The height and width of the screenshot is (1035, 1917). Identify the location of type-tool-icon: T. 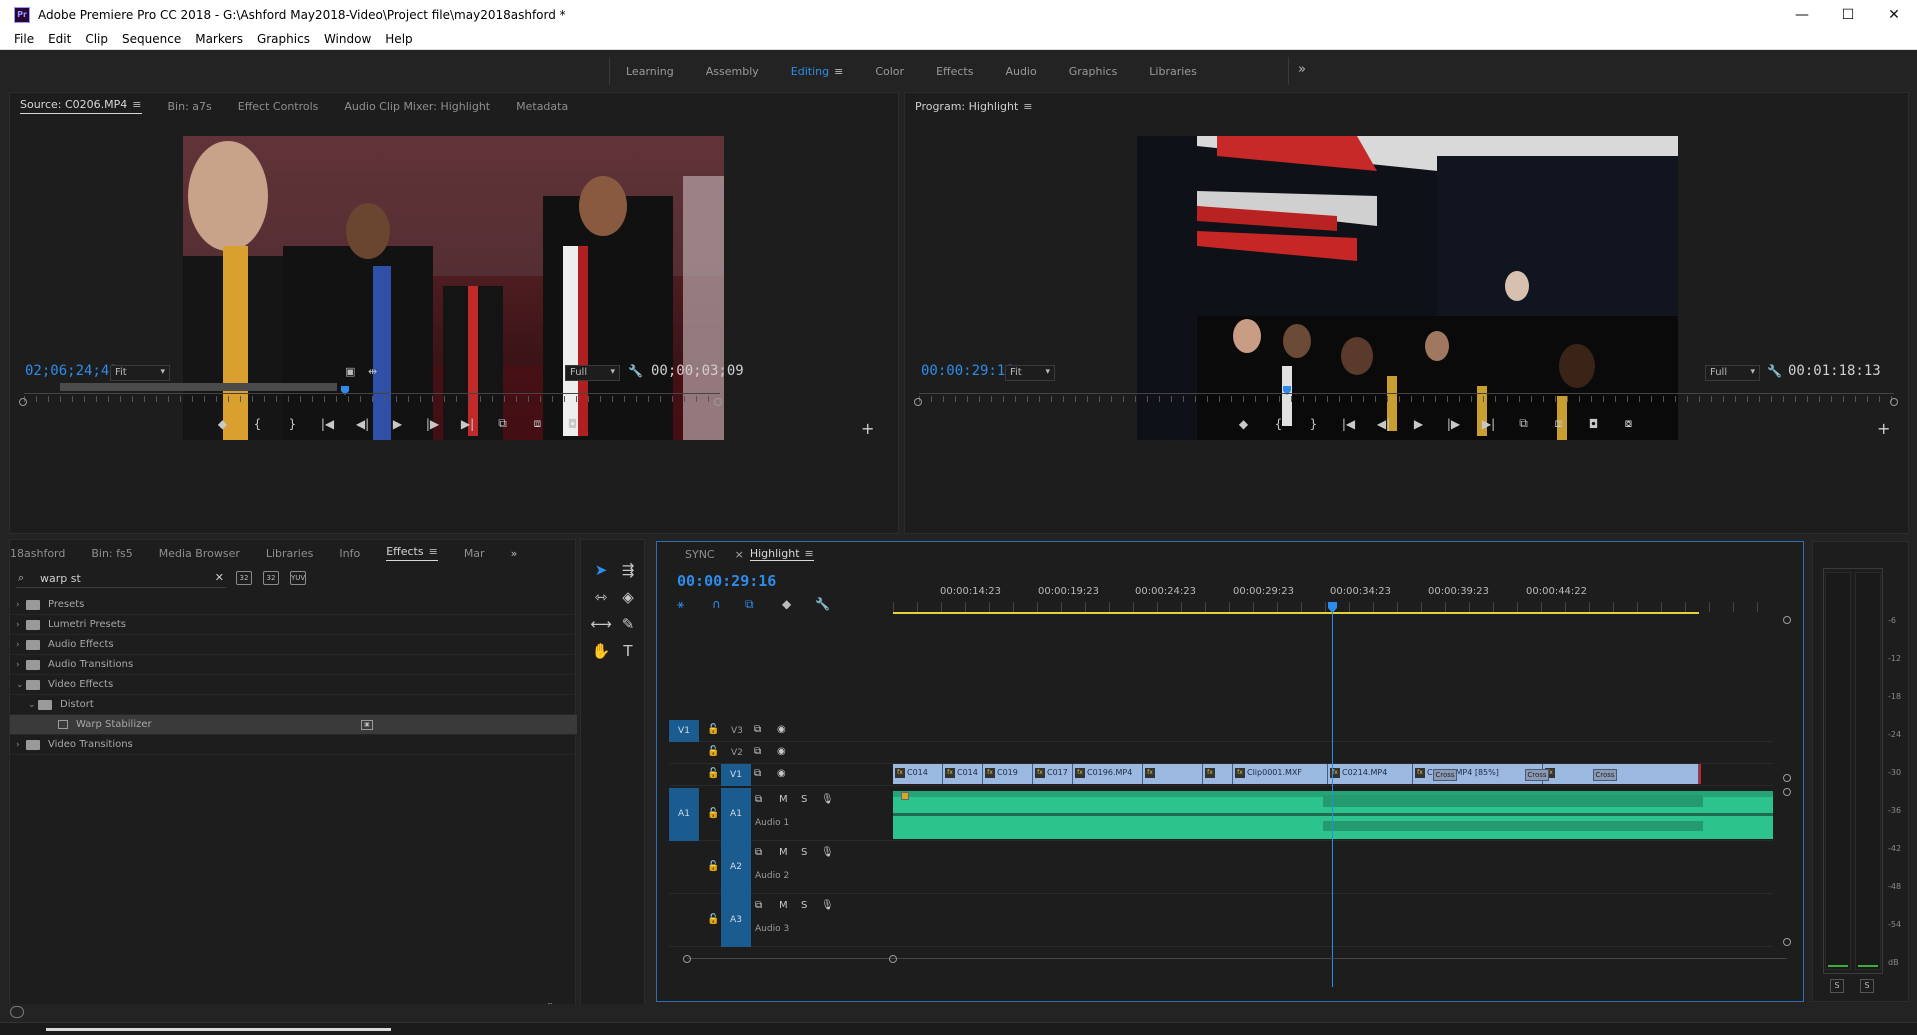
(628, 651).